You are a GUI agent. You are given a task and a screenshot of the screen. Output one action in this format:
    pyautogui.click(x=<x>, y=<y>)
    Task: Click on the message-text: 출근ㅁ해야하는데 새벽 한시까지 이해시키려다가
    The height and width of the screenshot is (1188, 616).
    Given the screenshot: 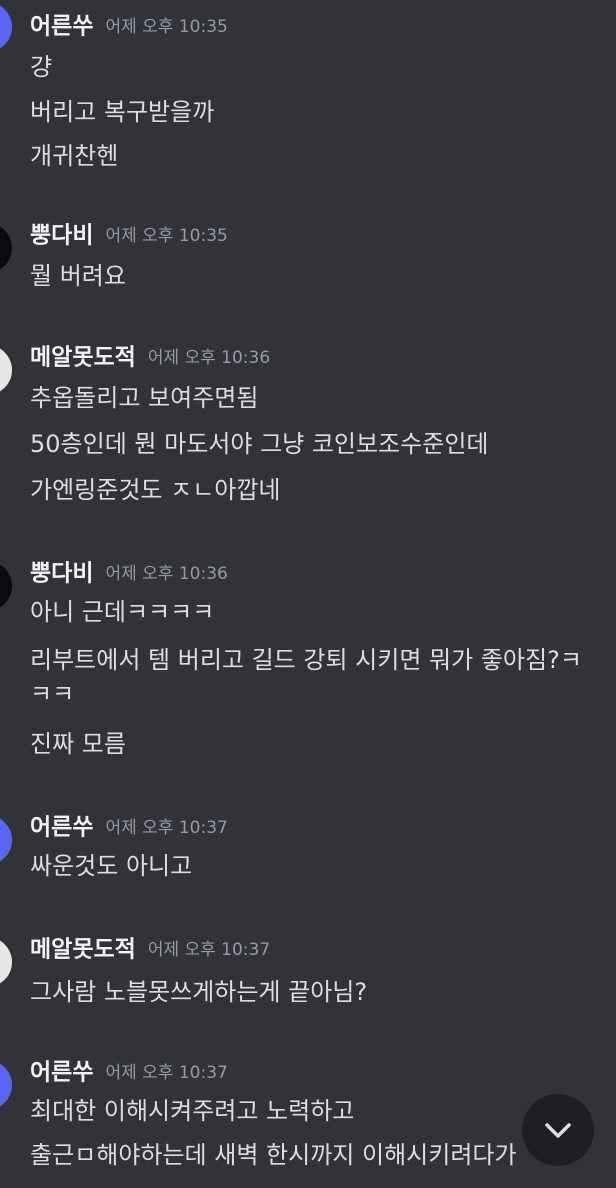 What is the action you would take?
    pyautogui.click(x=273, y=1155)
    